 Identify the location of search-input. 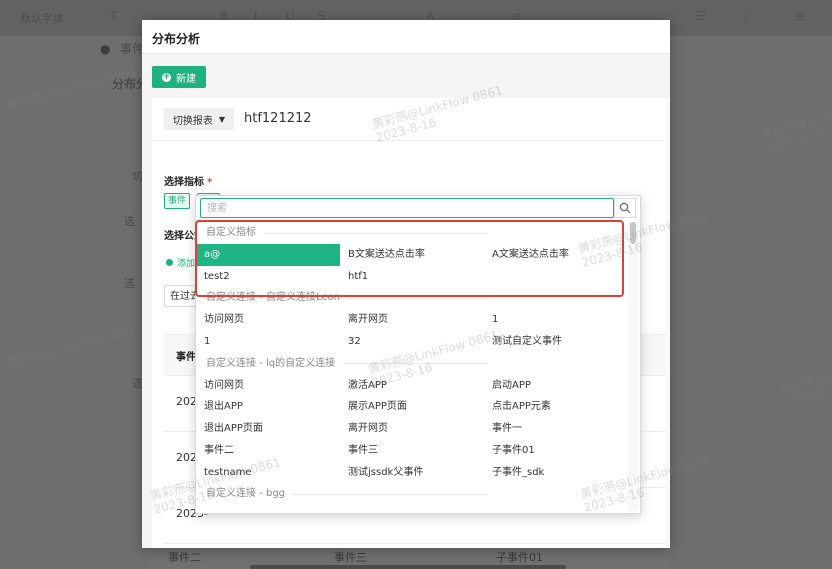
(407, 208).